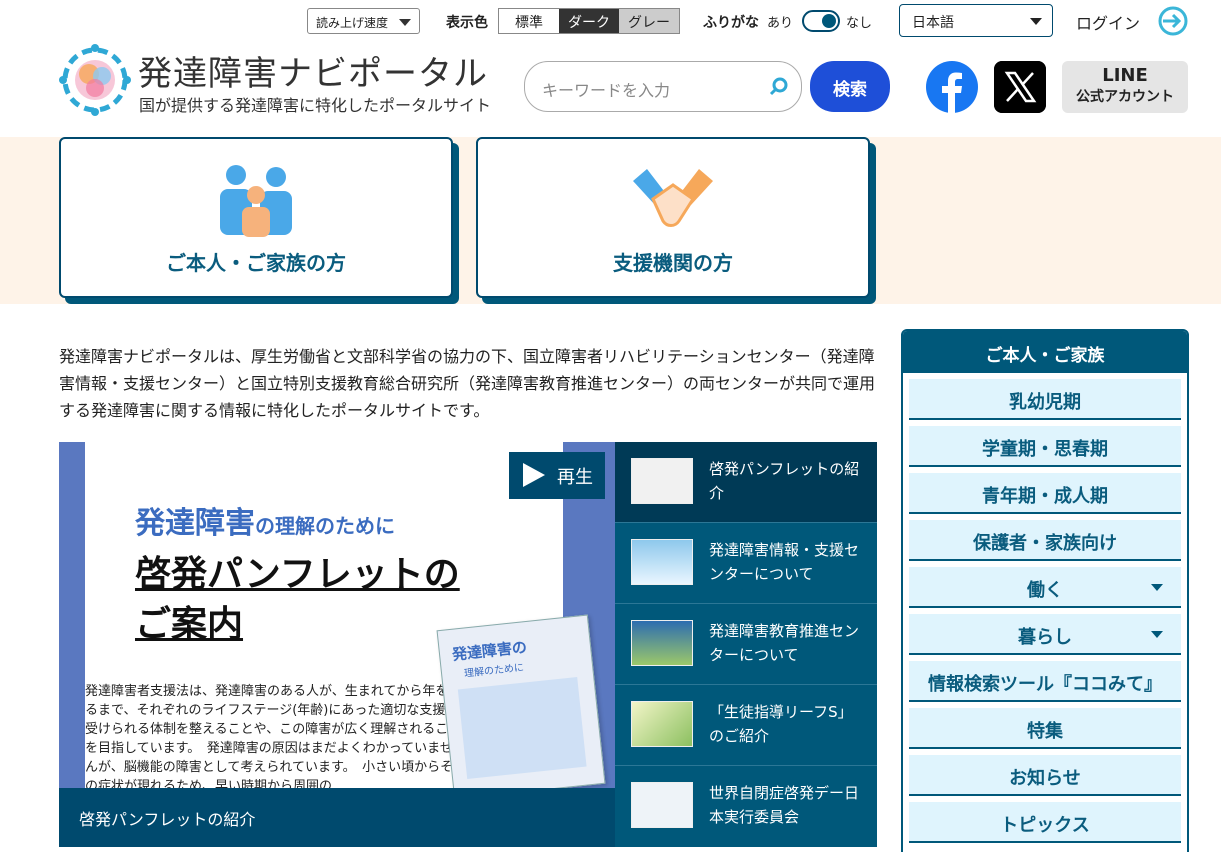  I want to click on toggle-knob, so click(829, 21).